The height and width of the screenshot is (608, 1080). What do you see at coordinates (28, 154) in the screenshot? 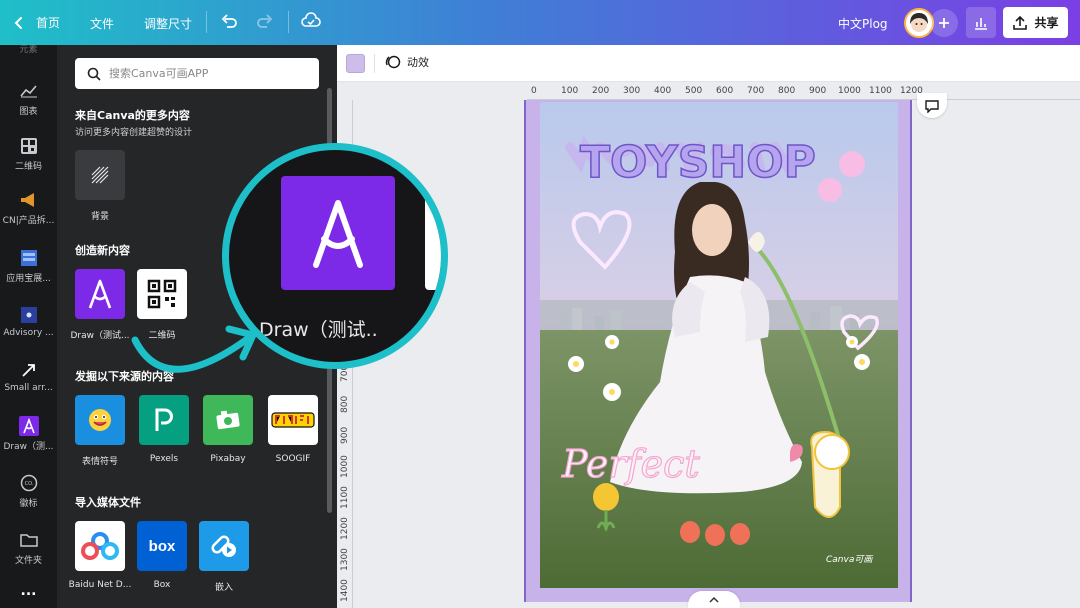
I see `rail-item-qrcode: 二维码` at bounding box center [28, 154].